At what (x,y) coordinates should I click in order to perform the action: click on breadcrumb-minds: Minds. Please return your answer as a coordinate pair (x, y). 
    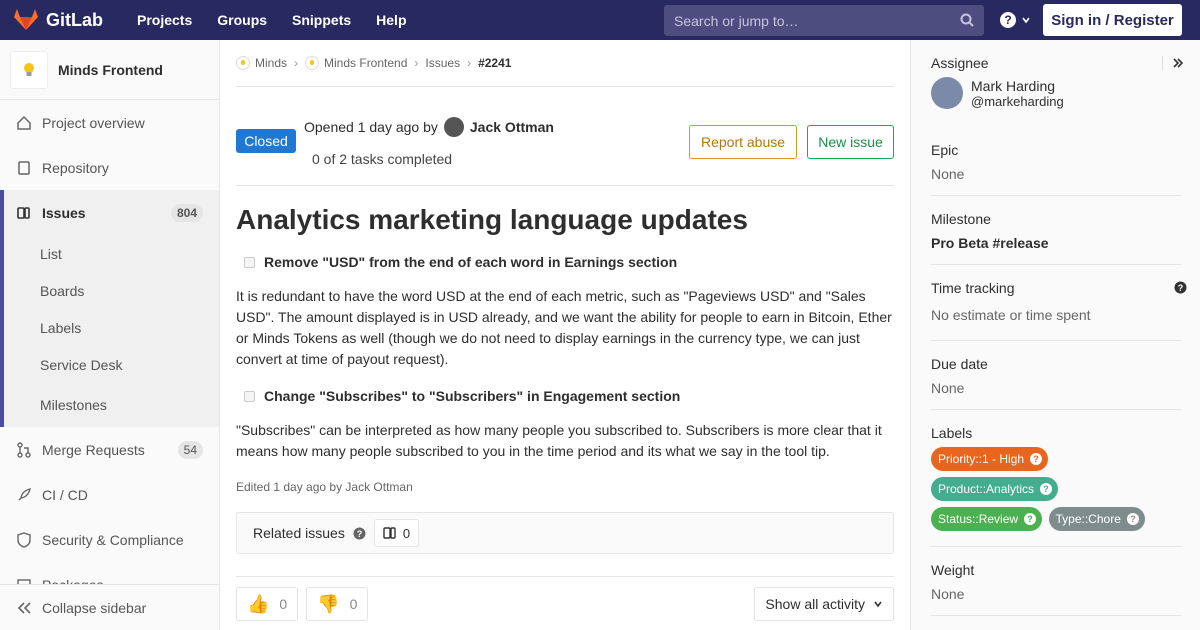
    Looking at the image, I should click on (271, 63).